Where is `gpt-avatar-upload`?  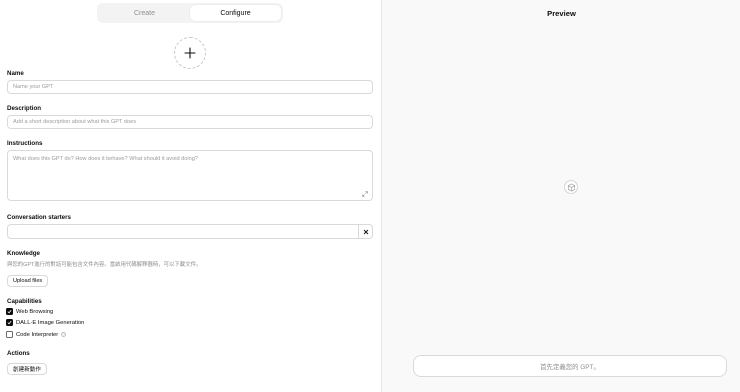
gpt-avatar-upload is located at coordinates (190, 53).